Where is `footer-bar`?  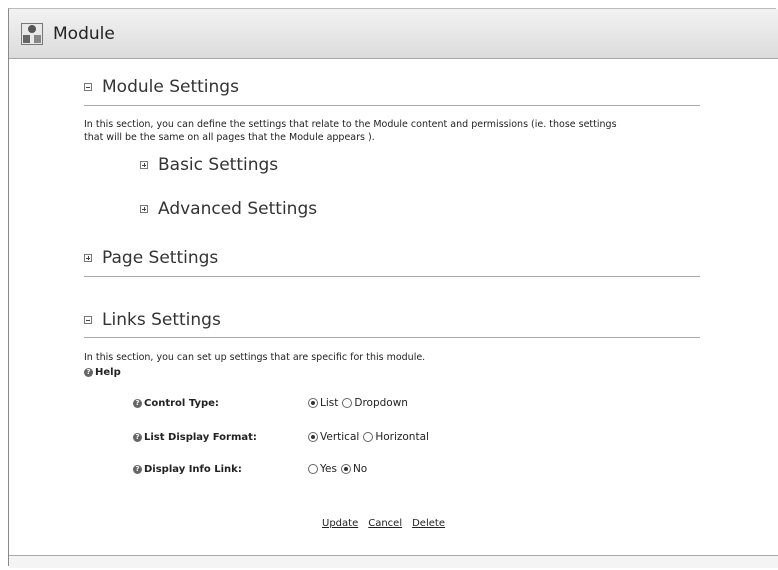 footer-bar is located at coordinates (393, 561).